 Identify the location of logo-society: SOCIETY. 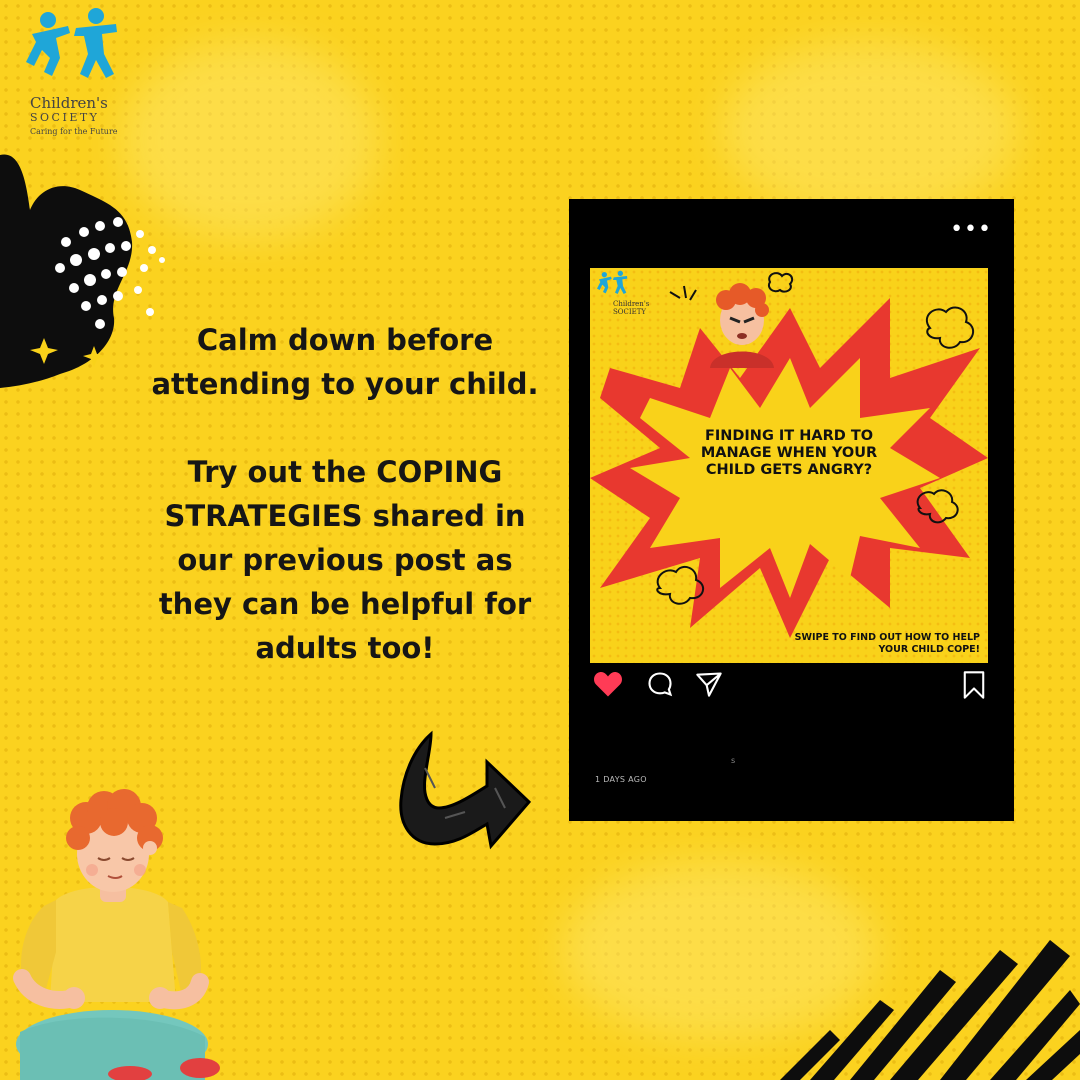
(65, 117).